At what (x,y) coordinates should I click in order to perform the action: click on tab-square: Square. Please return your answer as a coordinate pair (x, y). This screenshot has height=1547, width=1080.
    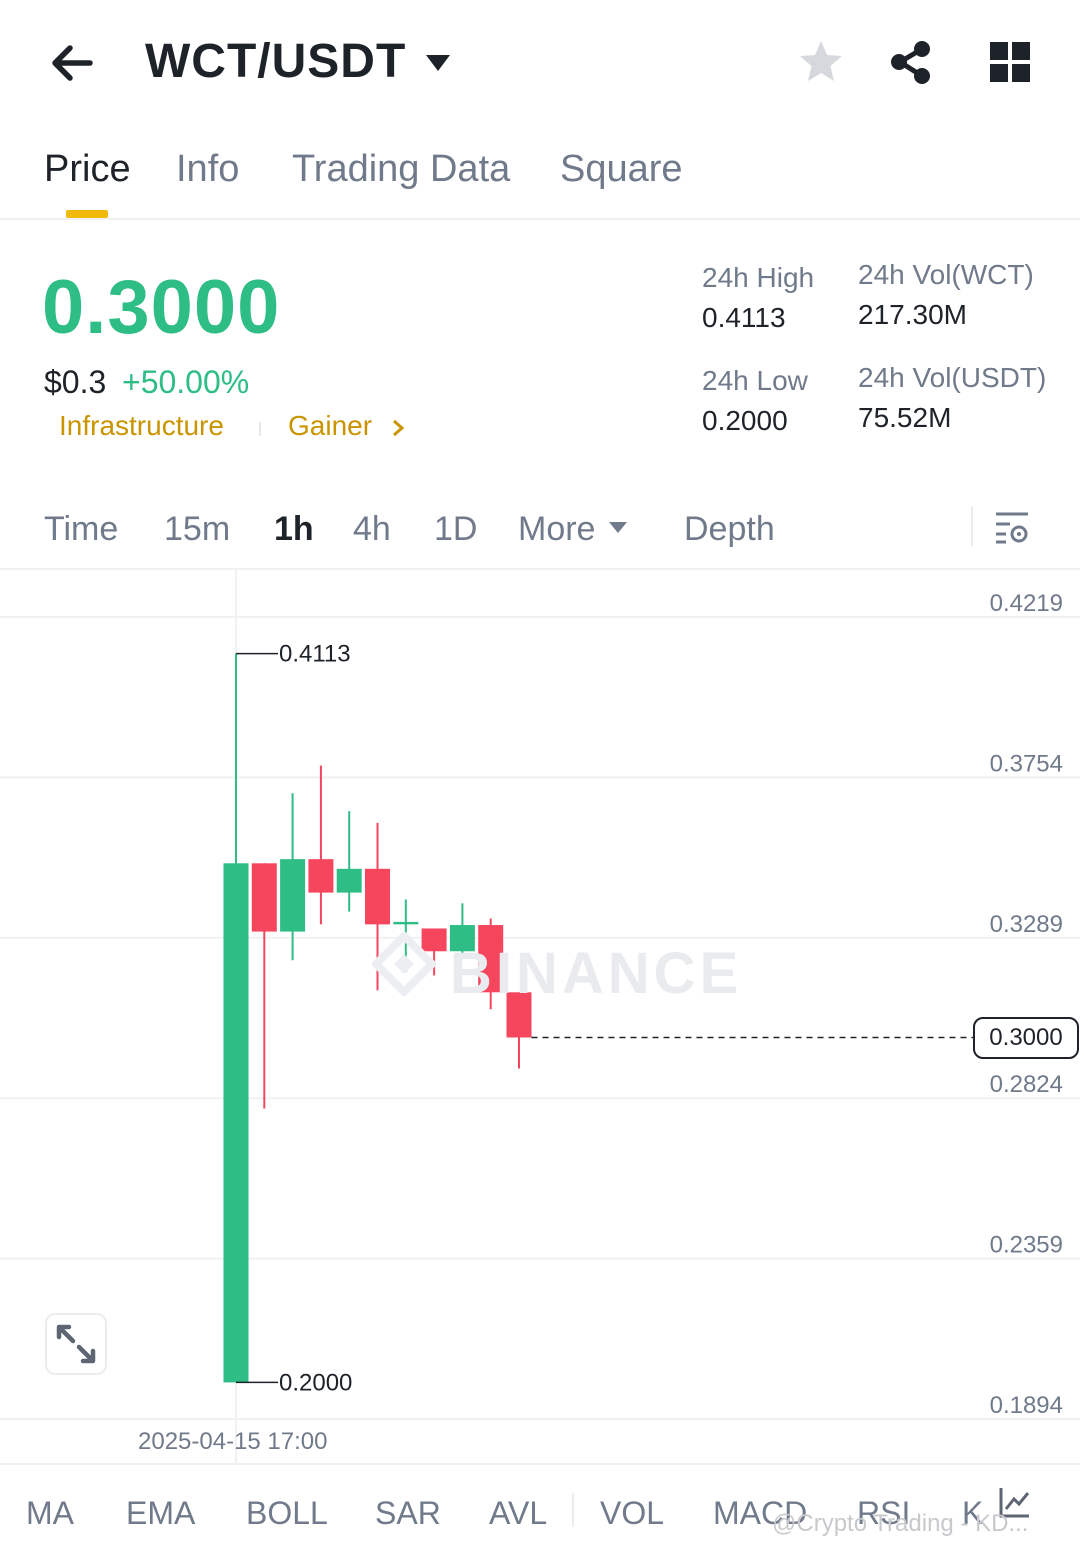
    Looking at the image, I should click on (621, 169).